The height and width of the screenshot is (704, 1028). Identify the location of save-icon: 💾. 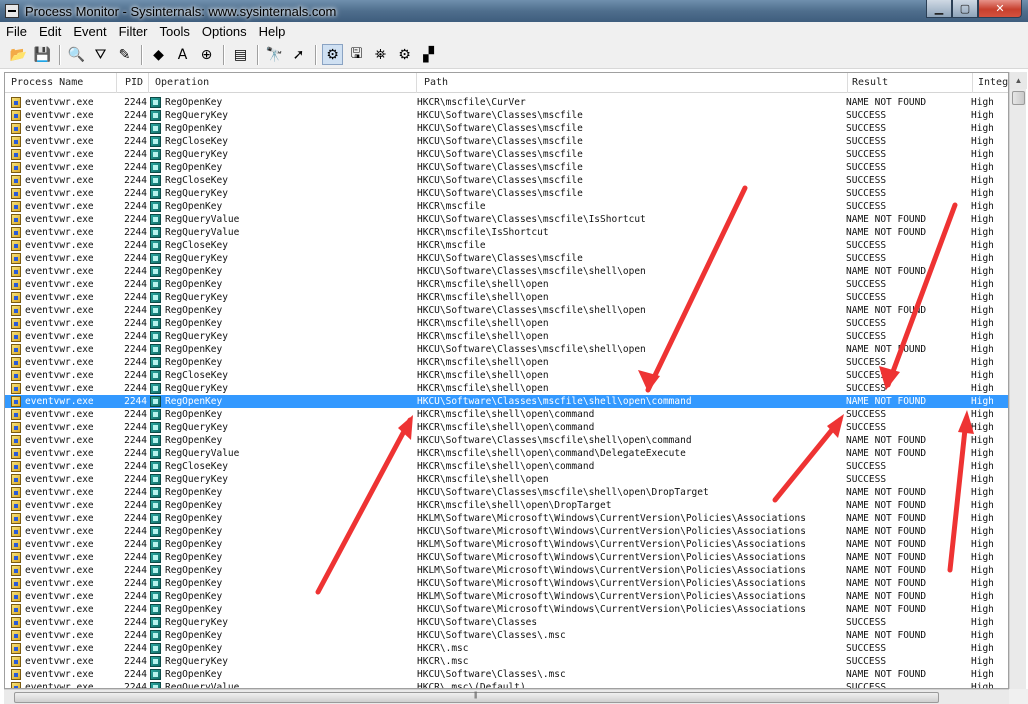
(42, 54).